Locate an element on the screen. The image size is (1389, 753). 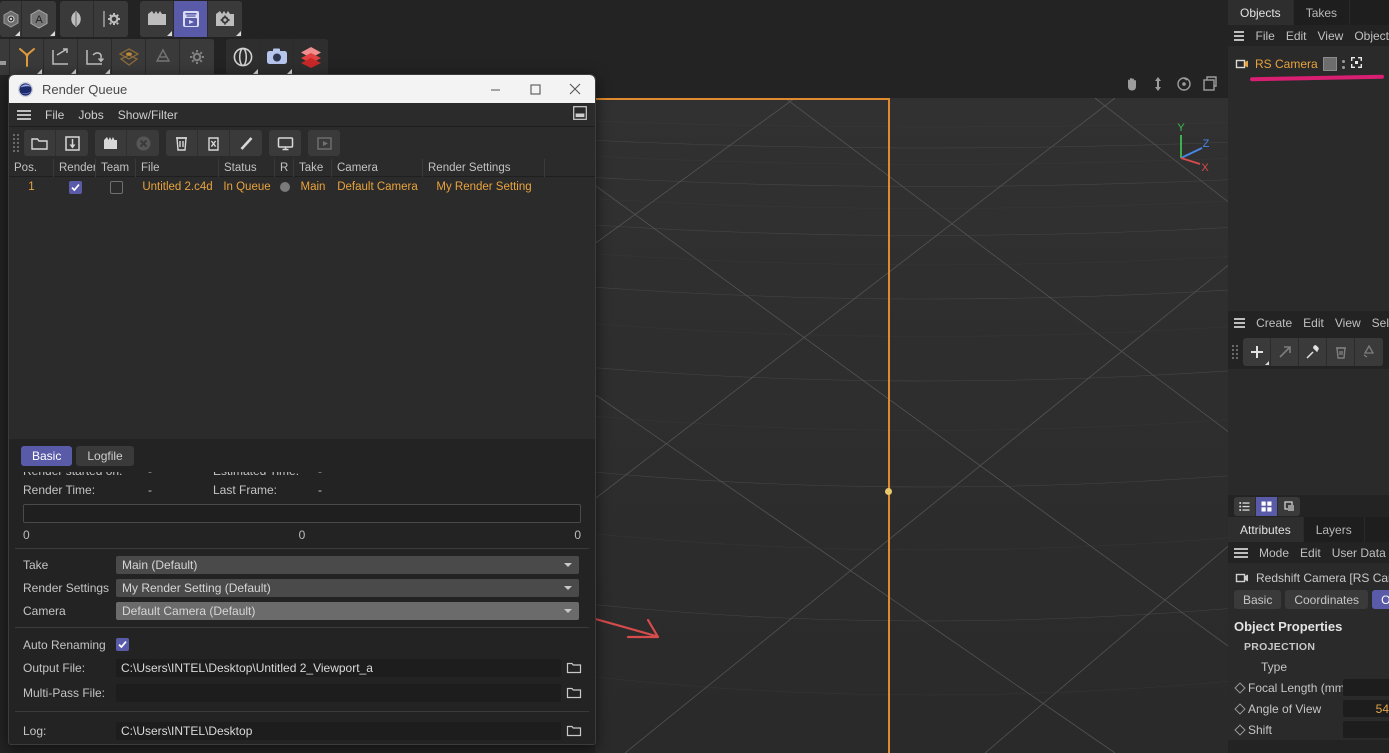
scale-out-icon is located at coordinates (61, 57).